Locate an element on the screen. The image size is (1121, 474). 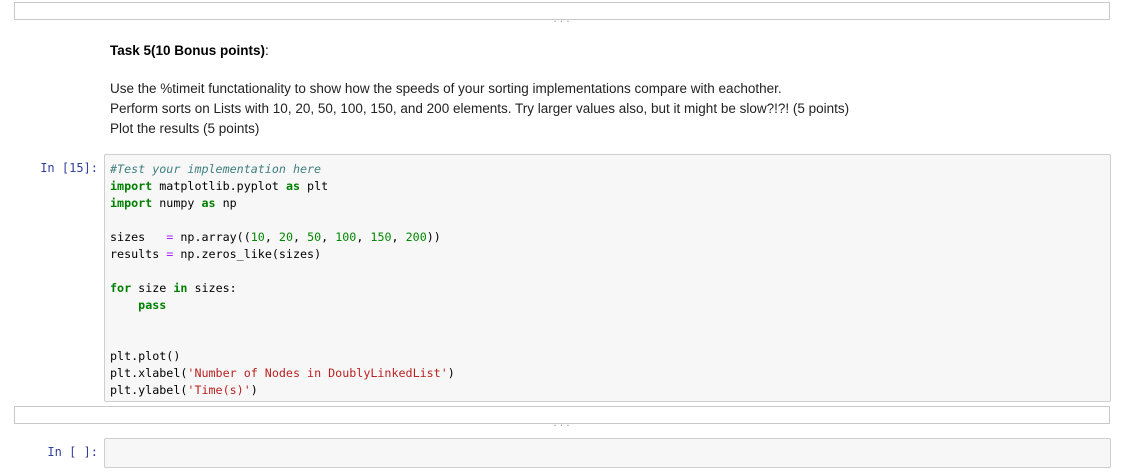
code-line: plt.plot() is located at coordinates (610, 356).